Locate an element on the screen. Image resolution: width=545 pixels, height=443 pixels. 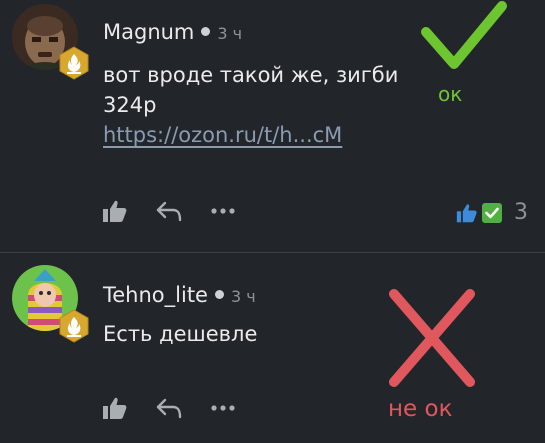
author-name: Magnum is located at coordinates (148, 32).